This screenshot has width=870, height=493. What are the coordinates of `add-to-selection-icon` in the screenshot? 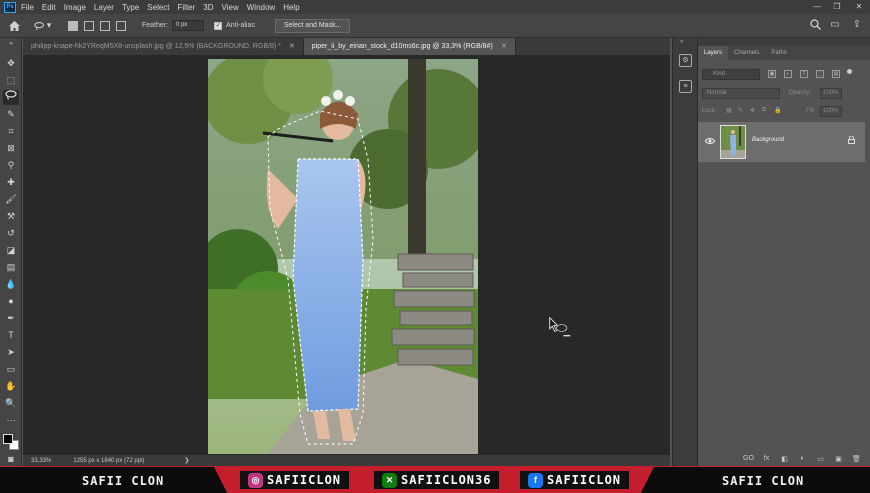 It's located at (89, 25).